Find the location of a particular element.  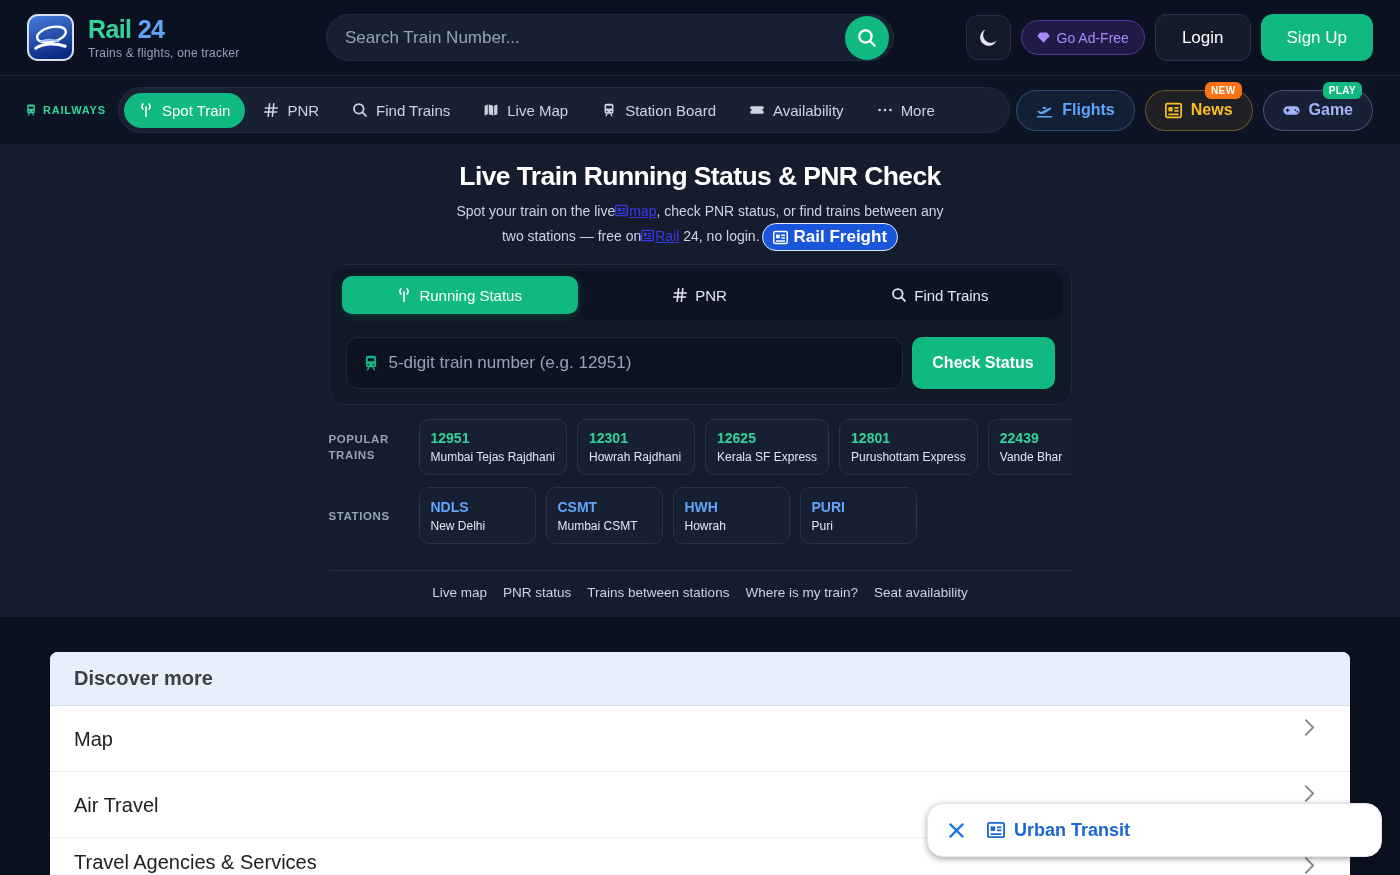

hero-subtitle: Spot your train on the live map, check PNR status, or find trains between any two stations — free on Rail 24, no login. Rail Freight is located at coordinates (700, 225).